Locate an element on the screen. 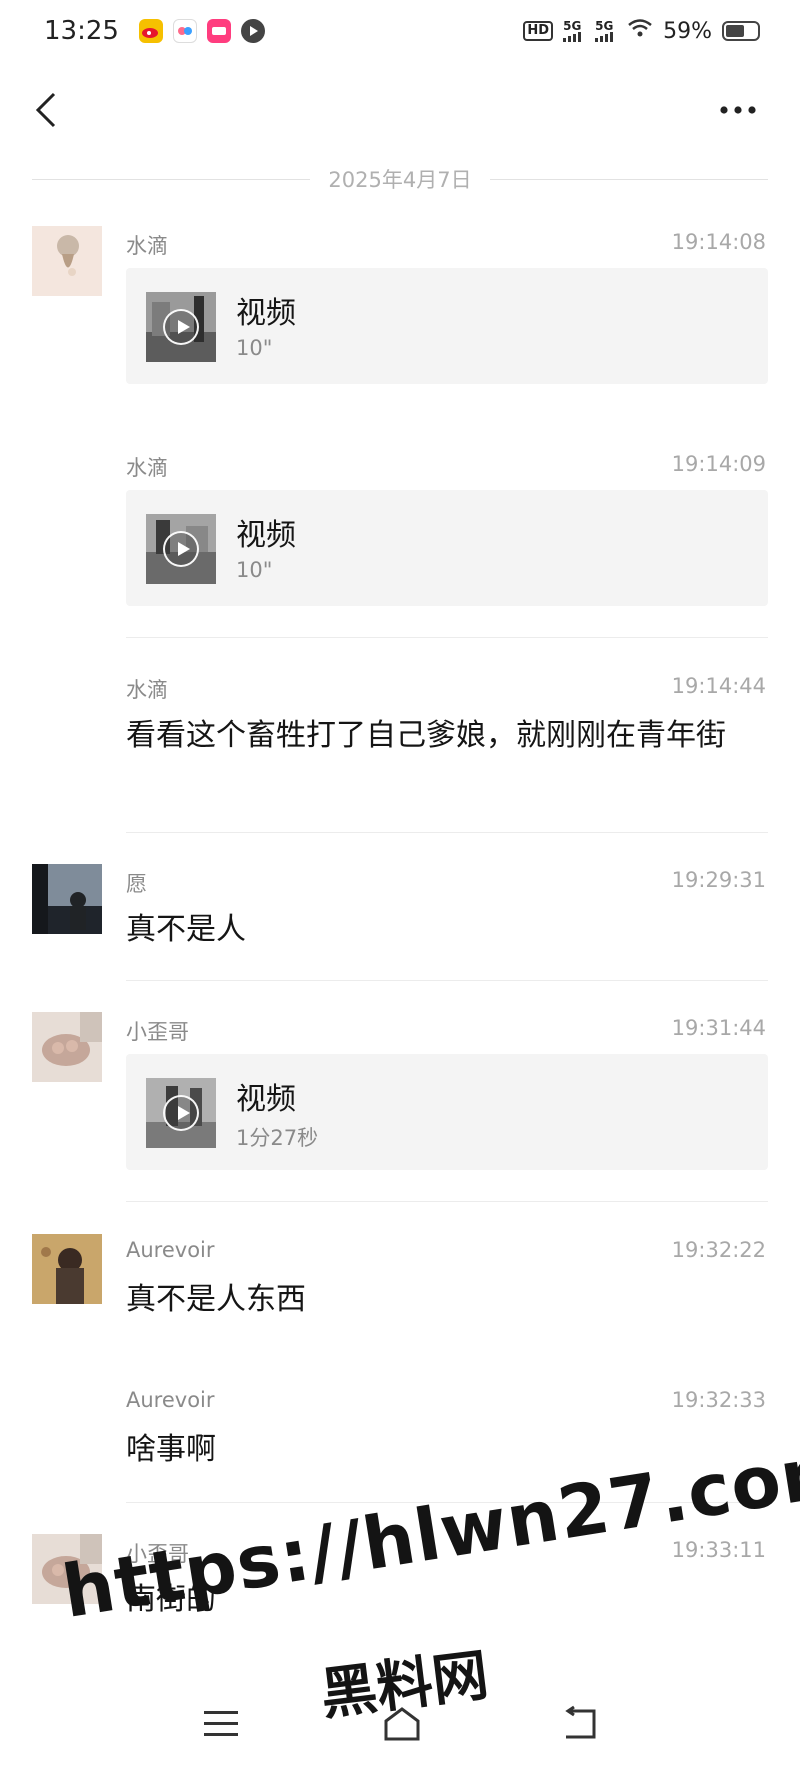 The height and width of the screenshot is (1769, 800). menu-lines-icon is located at coordinates (221, 1723).